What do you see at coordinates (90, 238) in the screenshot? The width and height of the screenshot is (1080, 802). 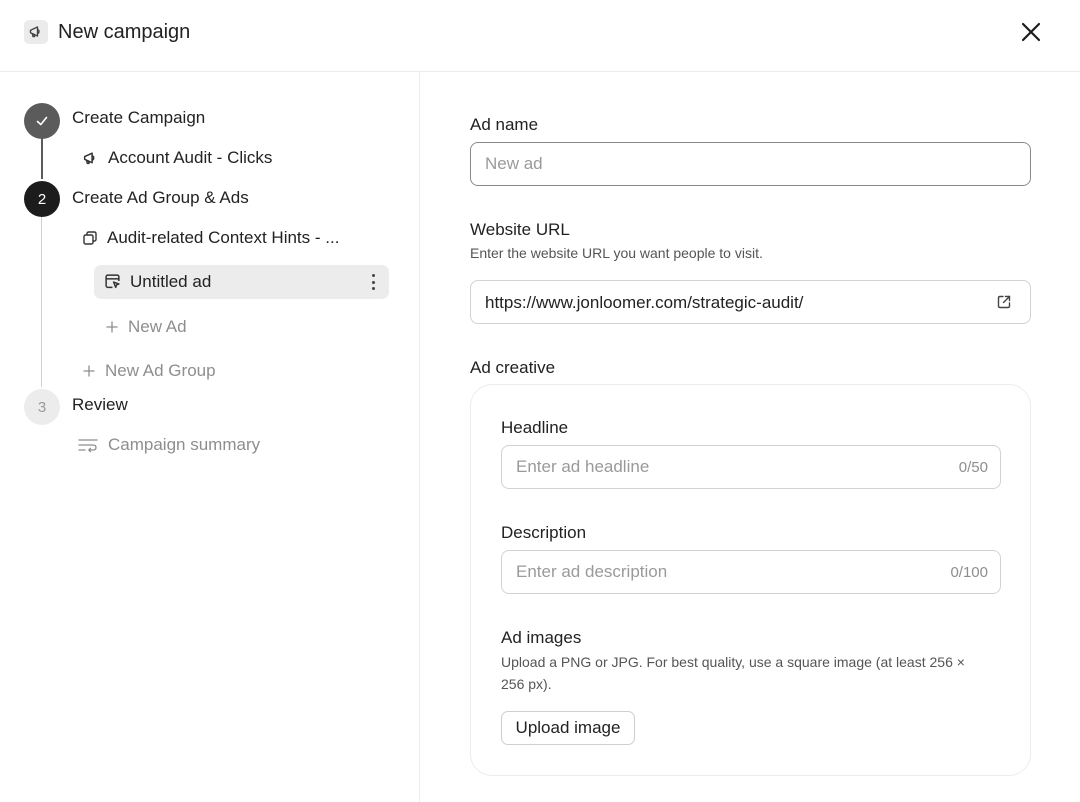 I see `stack-icon` at bounding box center [90, 238].